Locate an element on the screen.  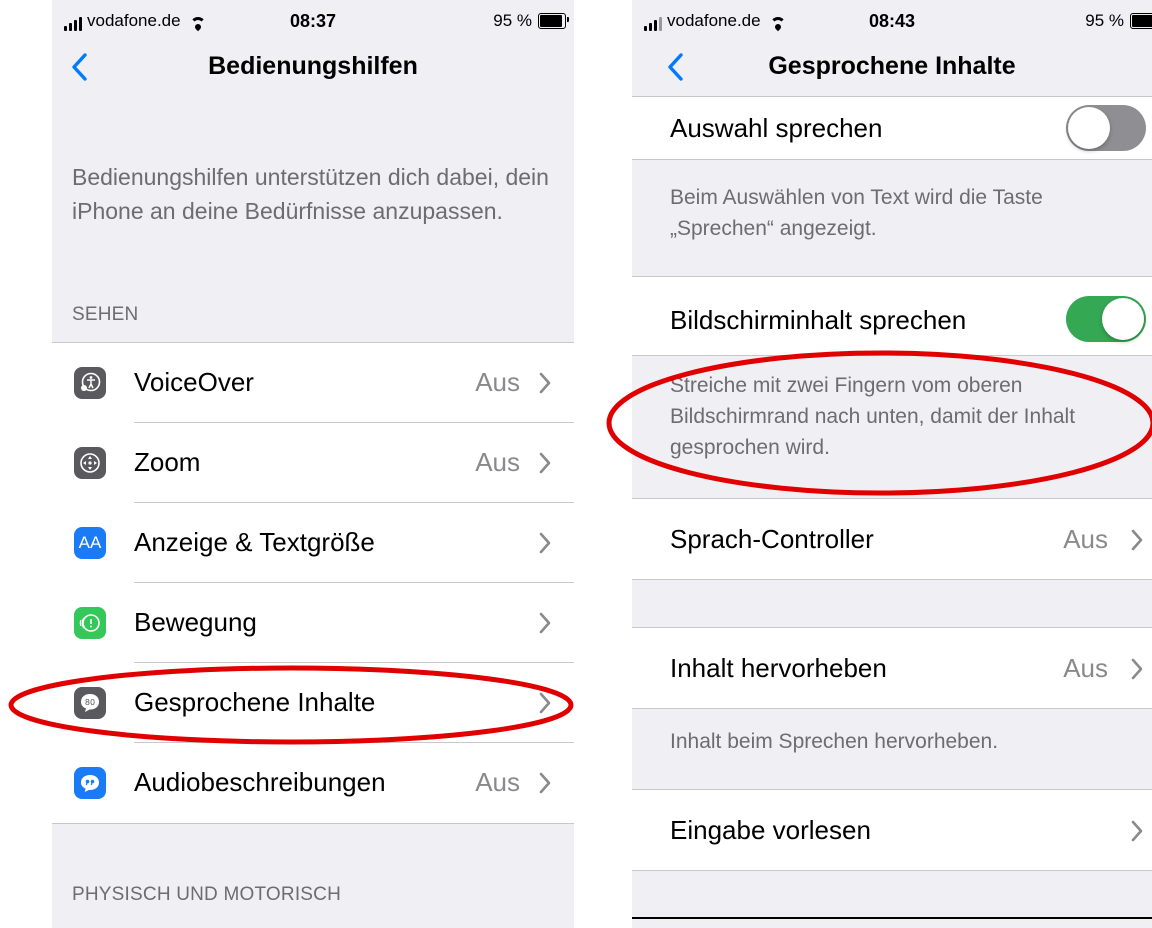
settings-row-motion: Bewegung is located at coordinates (313, 623).